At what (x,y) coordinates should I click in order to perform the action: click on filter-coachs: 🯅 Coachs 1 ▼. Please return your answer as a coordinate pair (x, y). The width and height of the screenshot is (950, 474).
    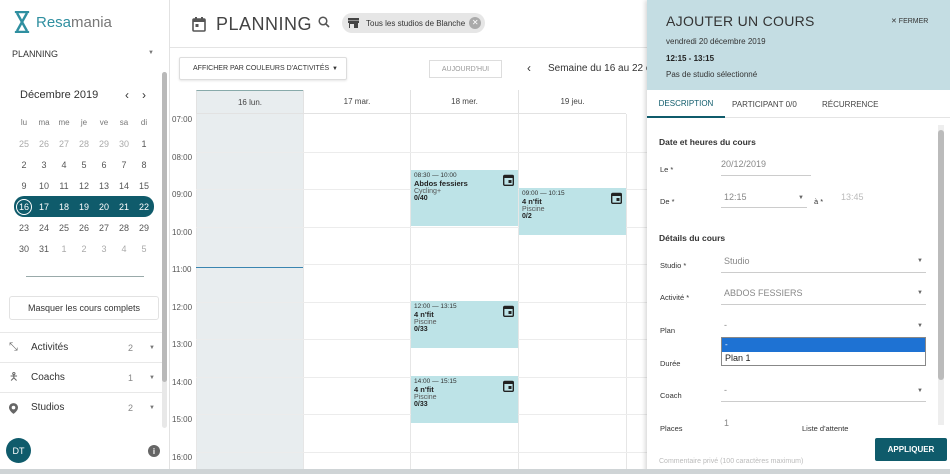
    Looking at the image, I should click on (81, 377).